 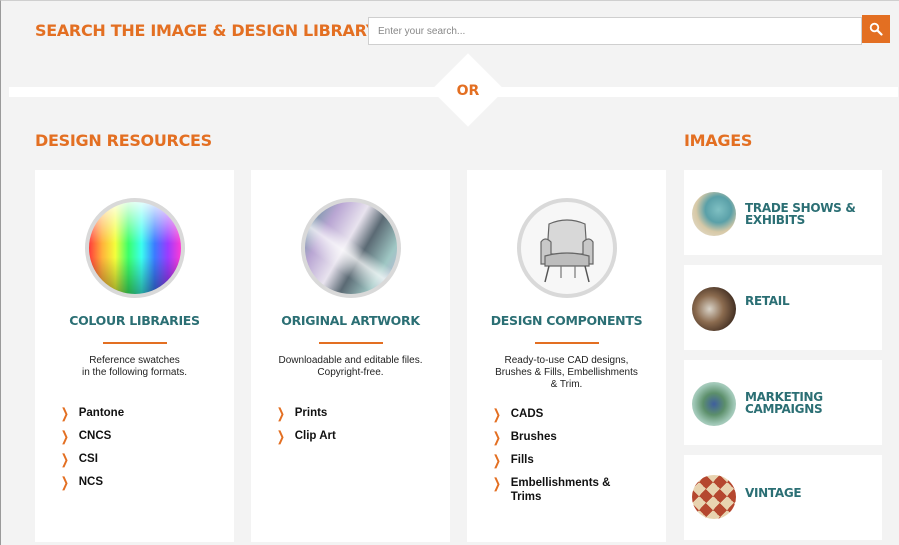 I want to click on card-title: ORIGINAL ARTWORK, so click(x=350, y=320).